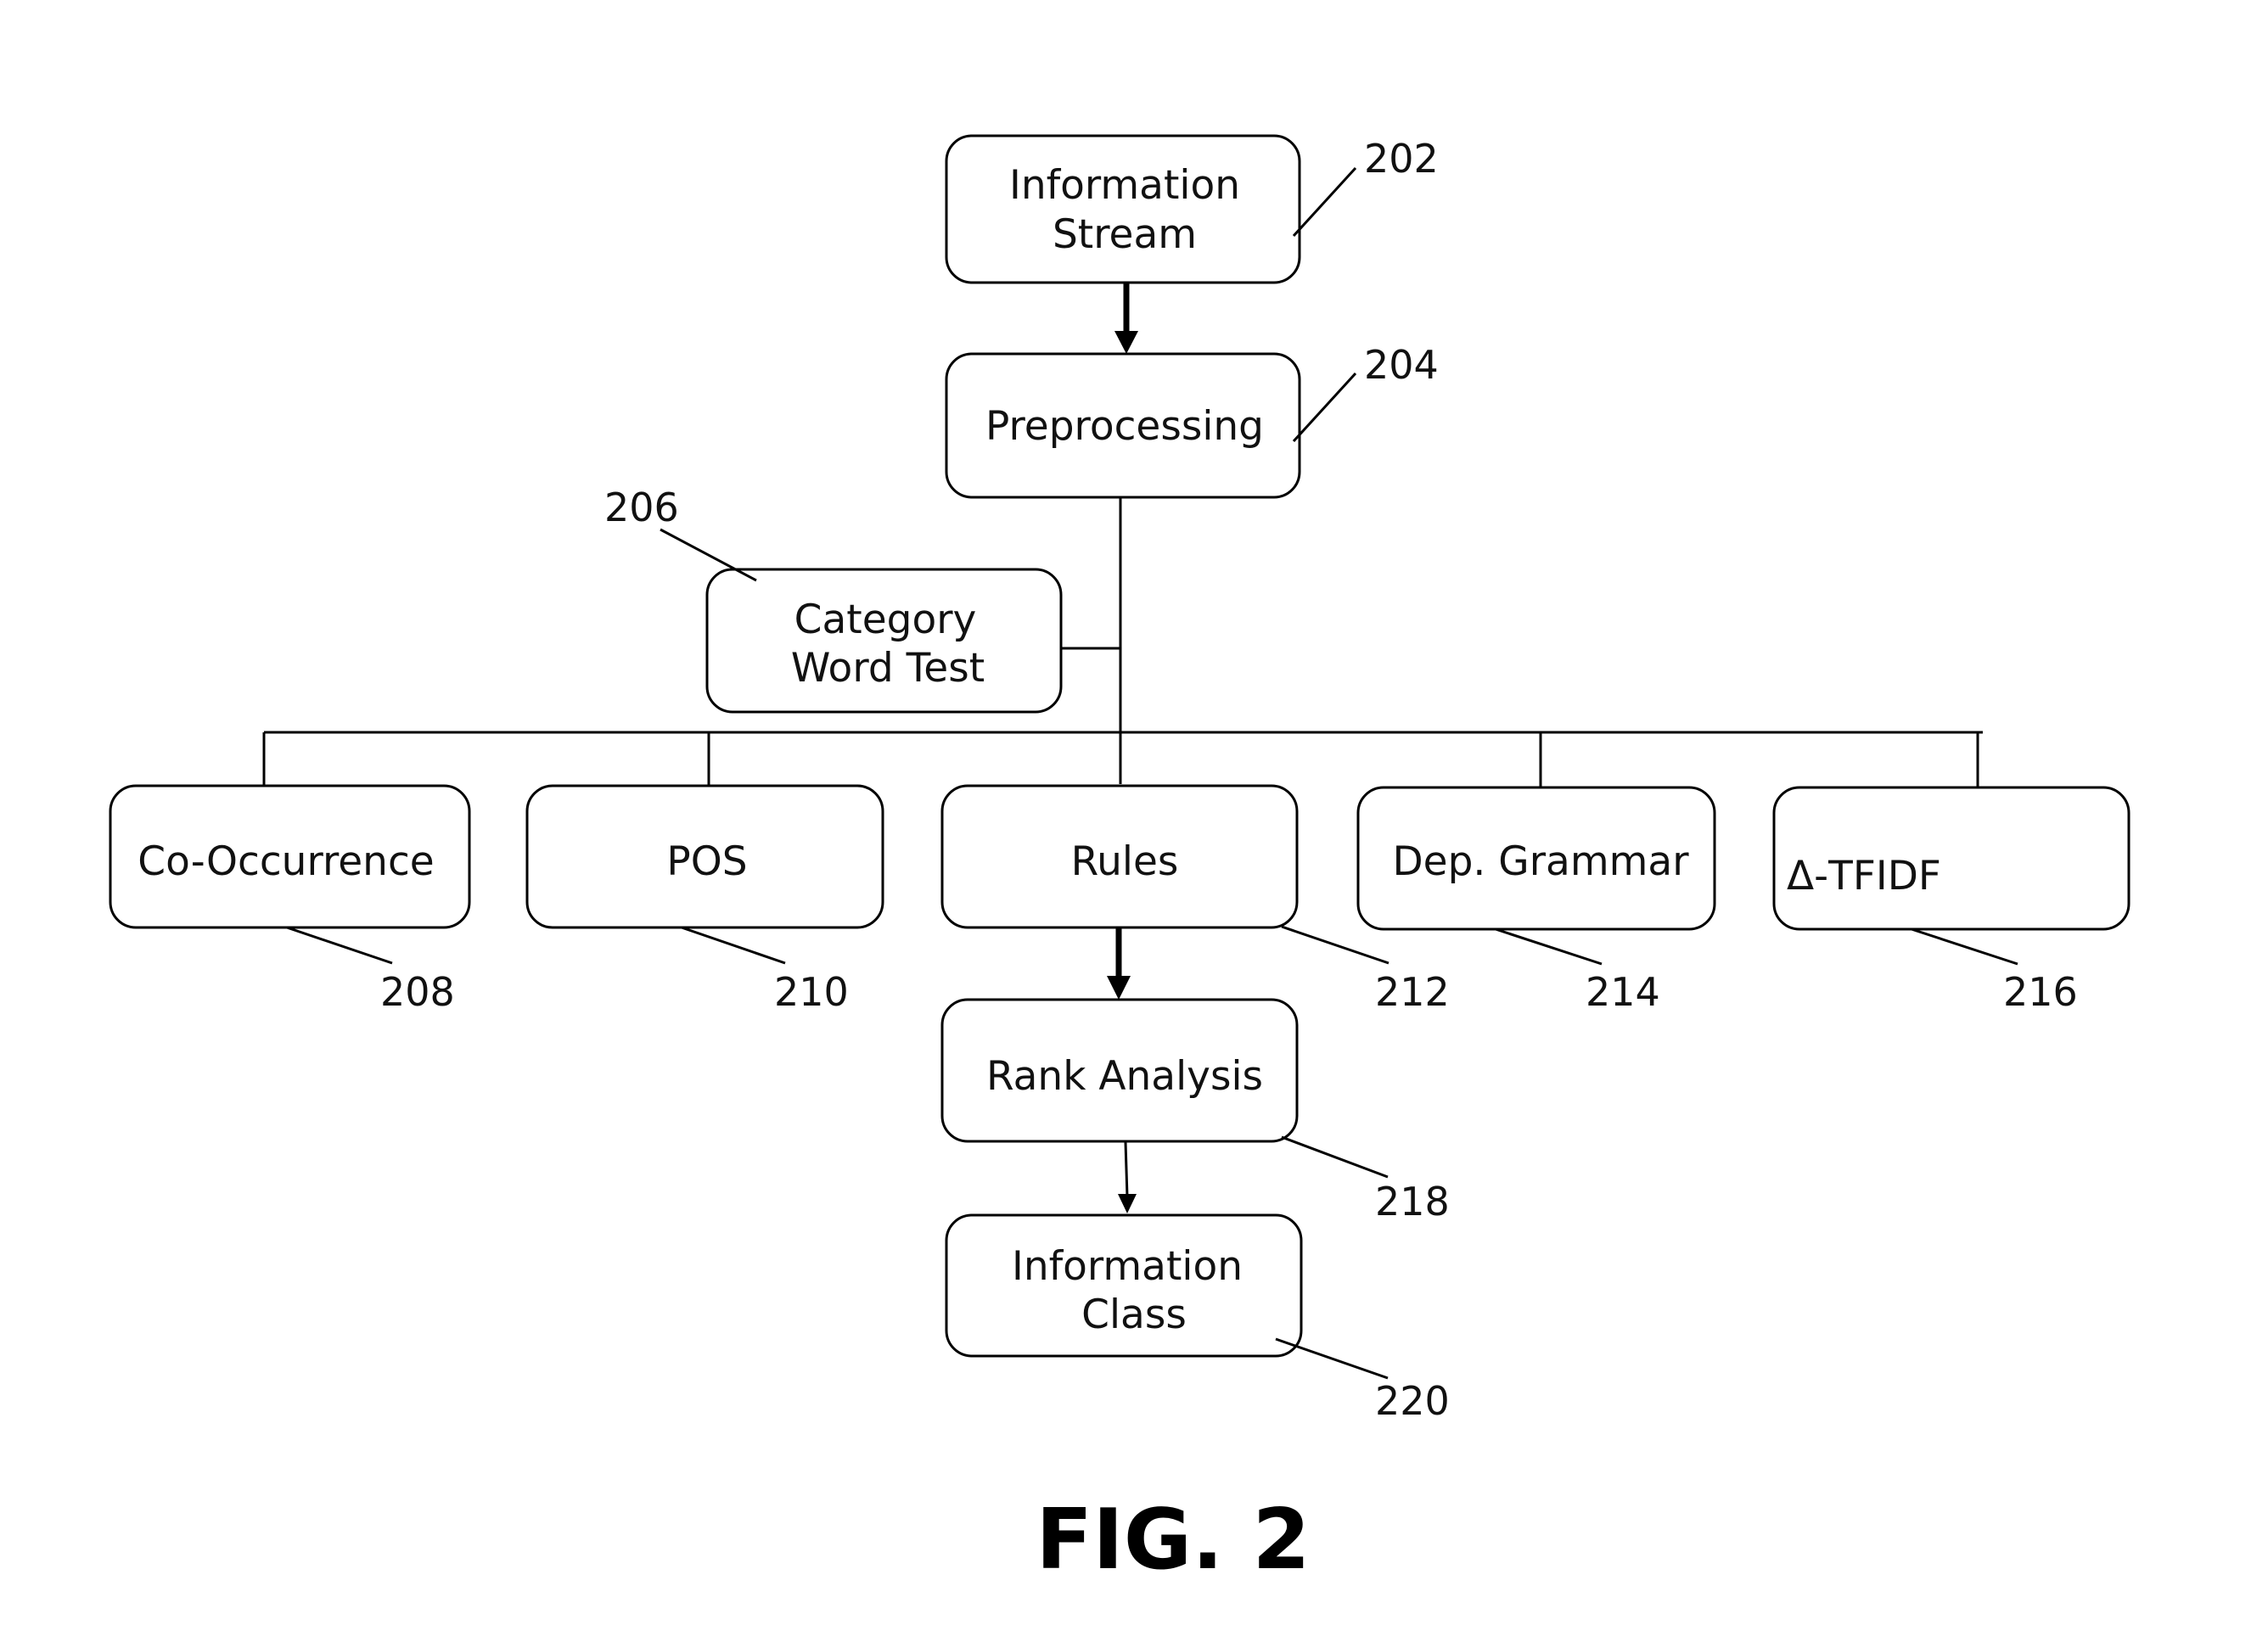  I want to click on node-216: Δ-TFIDF, so click(1951, 858).